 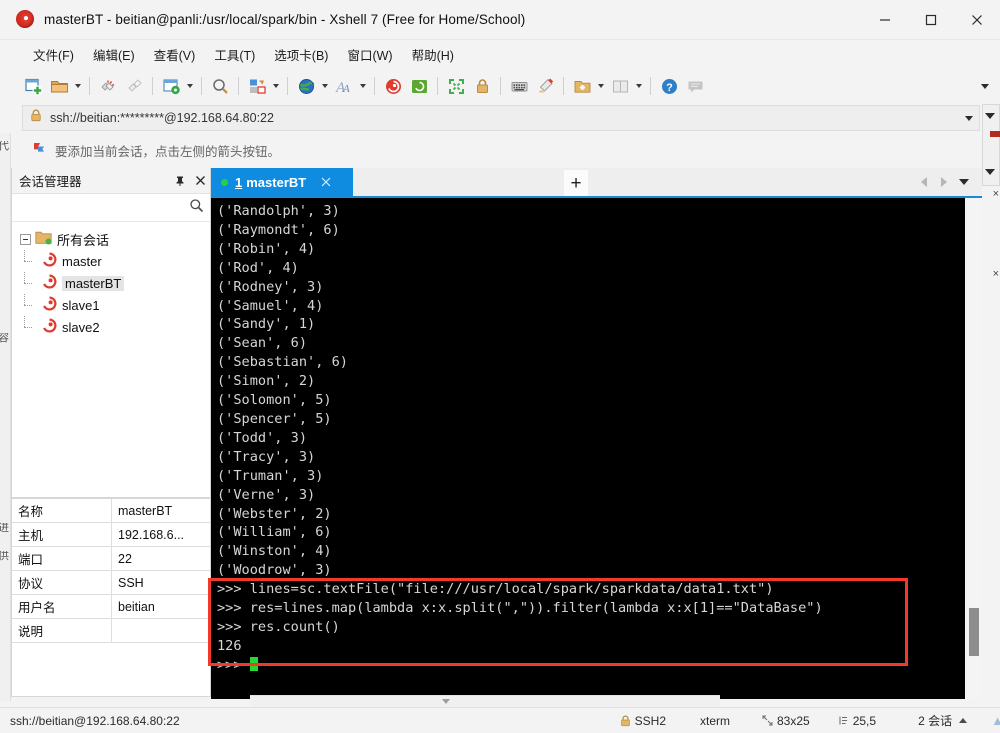 I want to click on scroll-arrows-group: ▲ ▼, so click(x=995, y=720).